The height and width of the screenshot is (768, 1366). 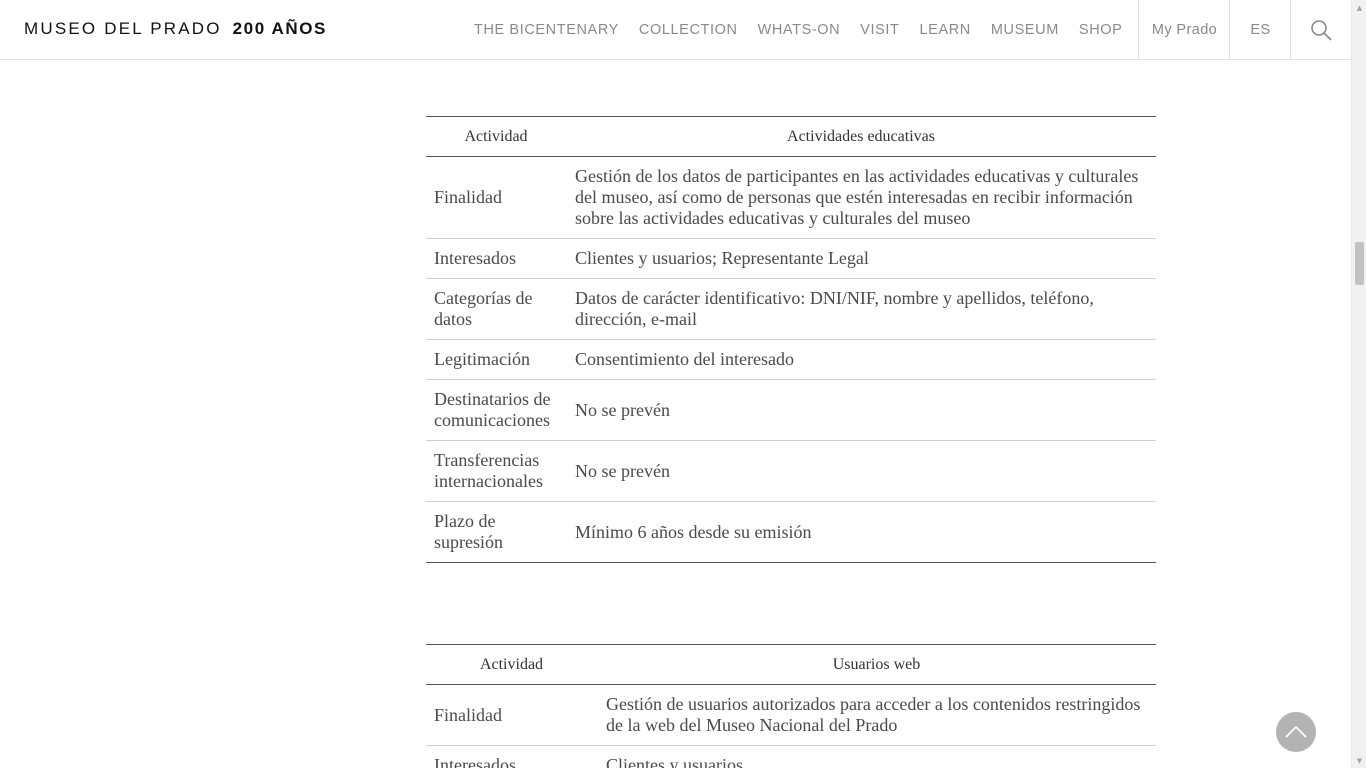 What do you see at coordinates (861, 136) in the screenshot?
I see `column-header-value: Actividades educativas` at bounding box center [861, 136].